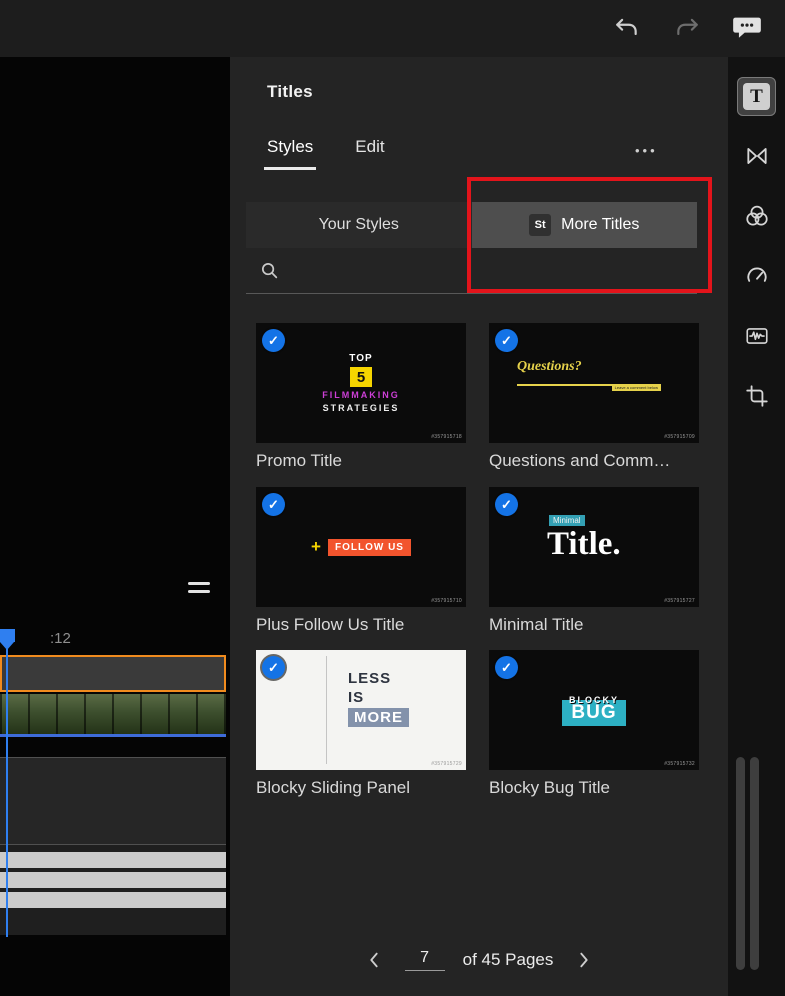 The image size is (785, 996). I want to click on timeline-video-clip, so click(113, 715).